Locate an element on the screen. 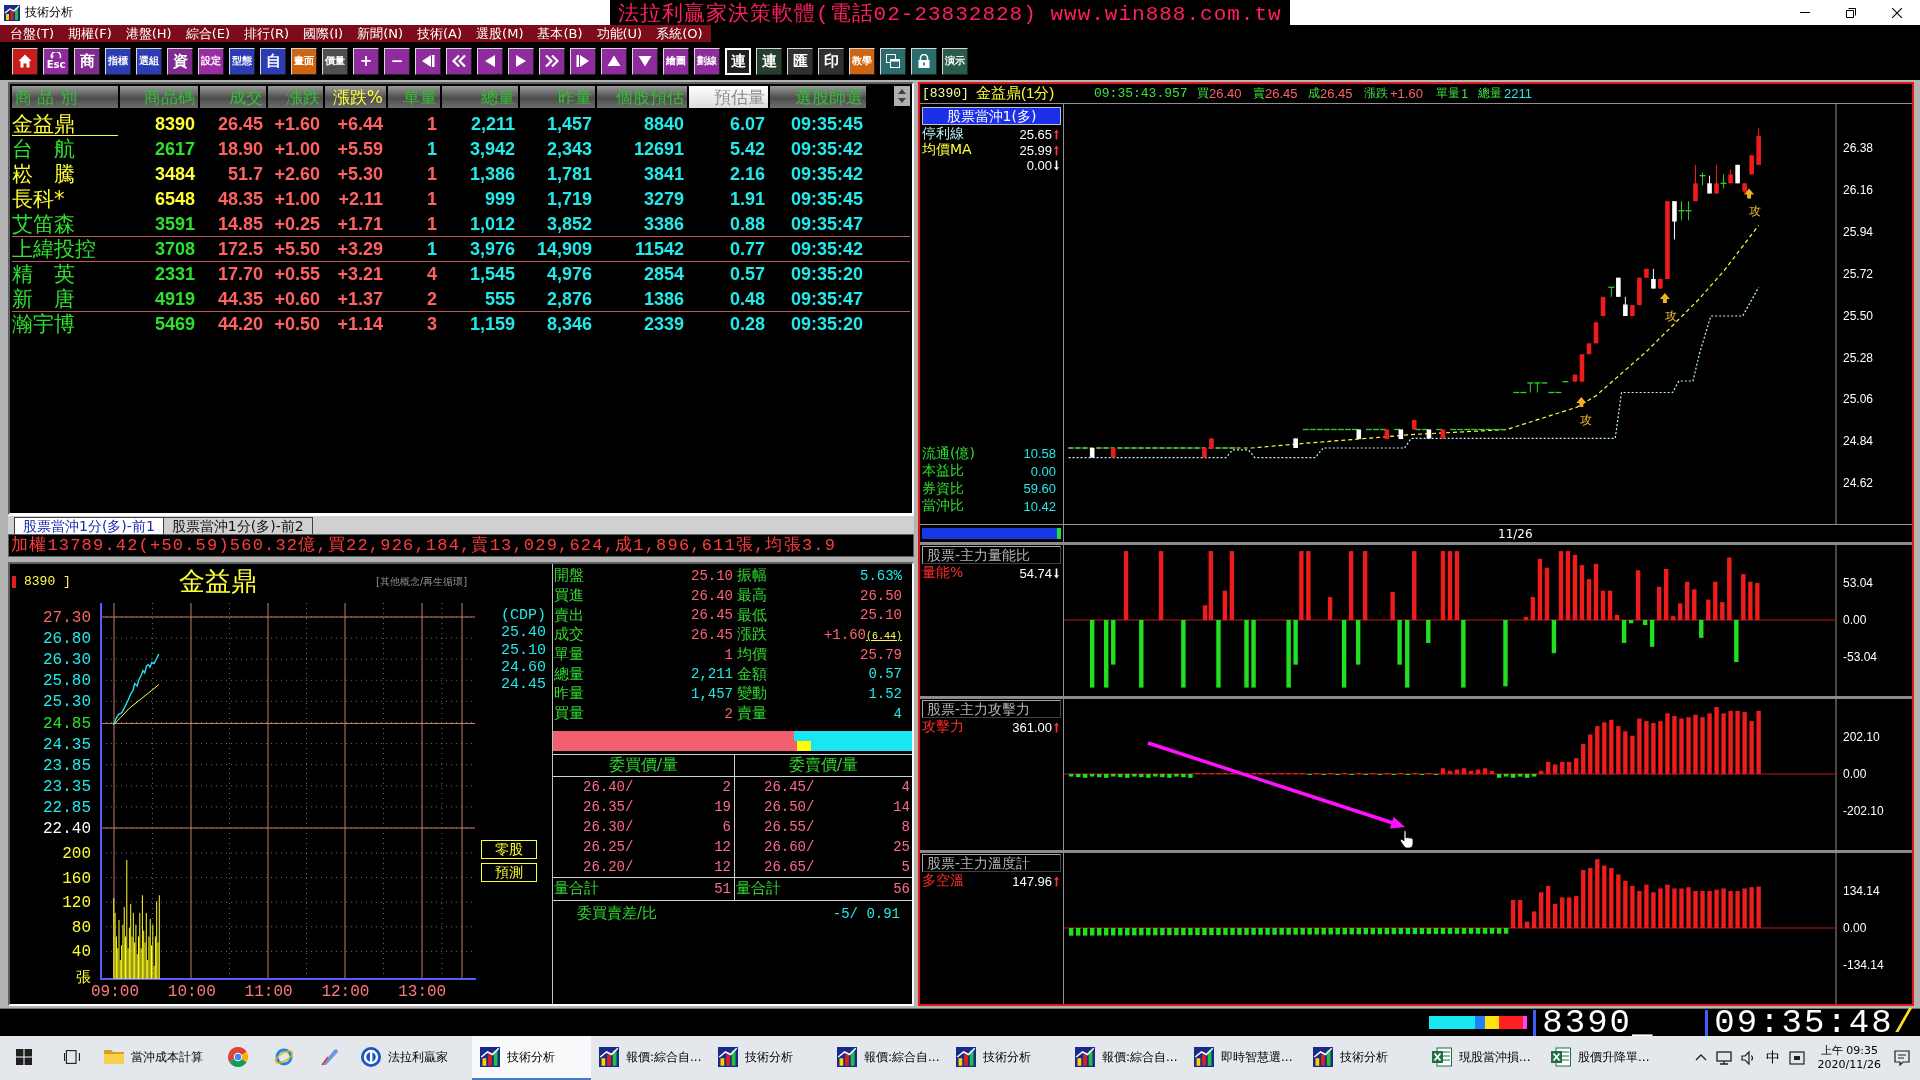 Image resolution: width=1920 pixels, height=1080 pixels. toolbar-button: 繪圖 is located at coordinates (676, 61).